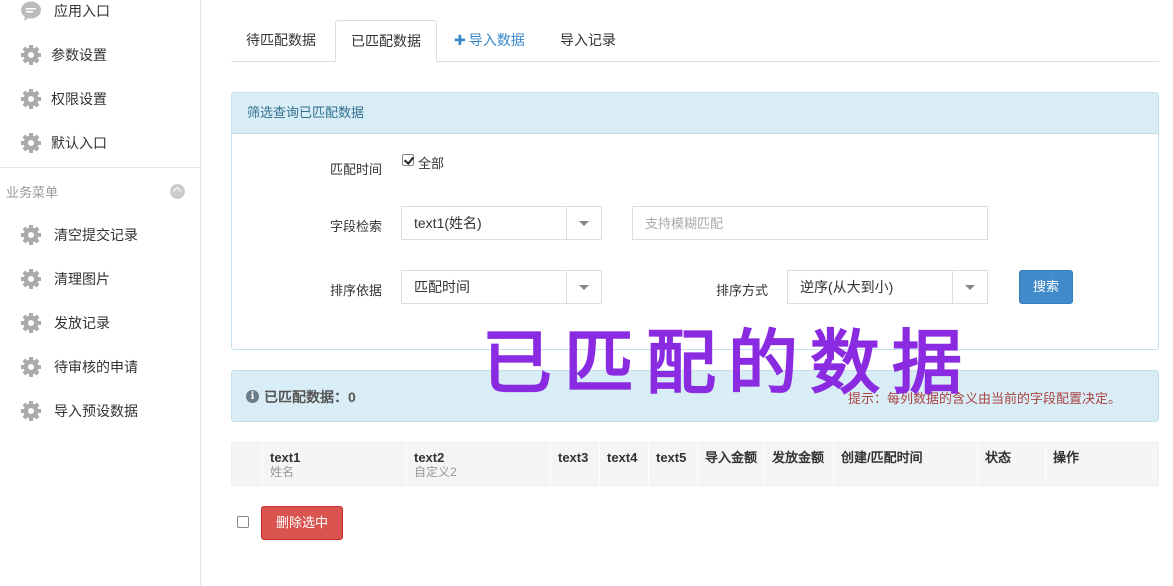 The width and height of the screenshot is (1173, 586). I want to click on tab-pending-match: 待匹配数据, so click(281, 41).